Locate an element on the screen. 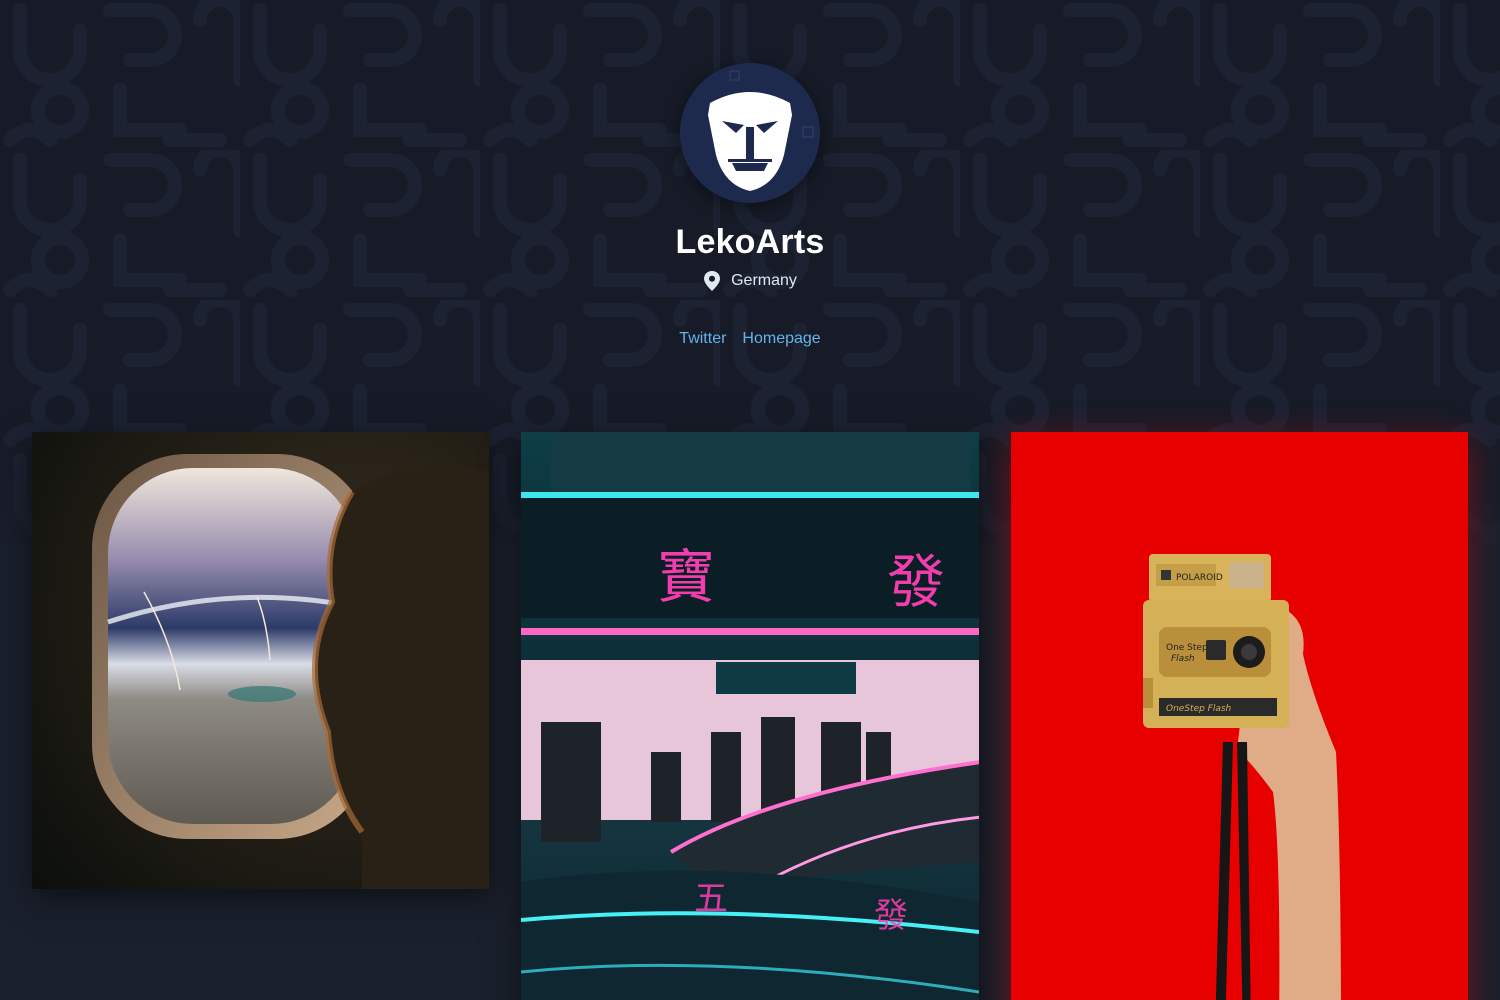 This screenshot has height=1000, width=1500. svg-text: 五 is located at coordinates (711, 899).